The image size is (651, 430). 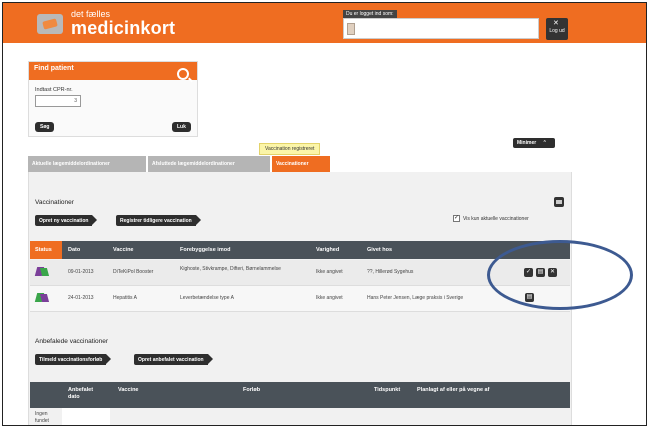 What do you see at coordinates (73, 359) in the screenshot?
I see `enroll-course-button: Tilmeld vaccinationsforløb` at bounding box center [73, 359].